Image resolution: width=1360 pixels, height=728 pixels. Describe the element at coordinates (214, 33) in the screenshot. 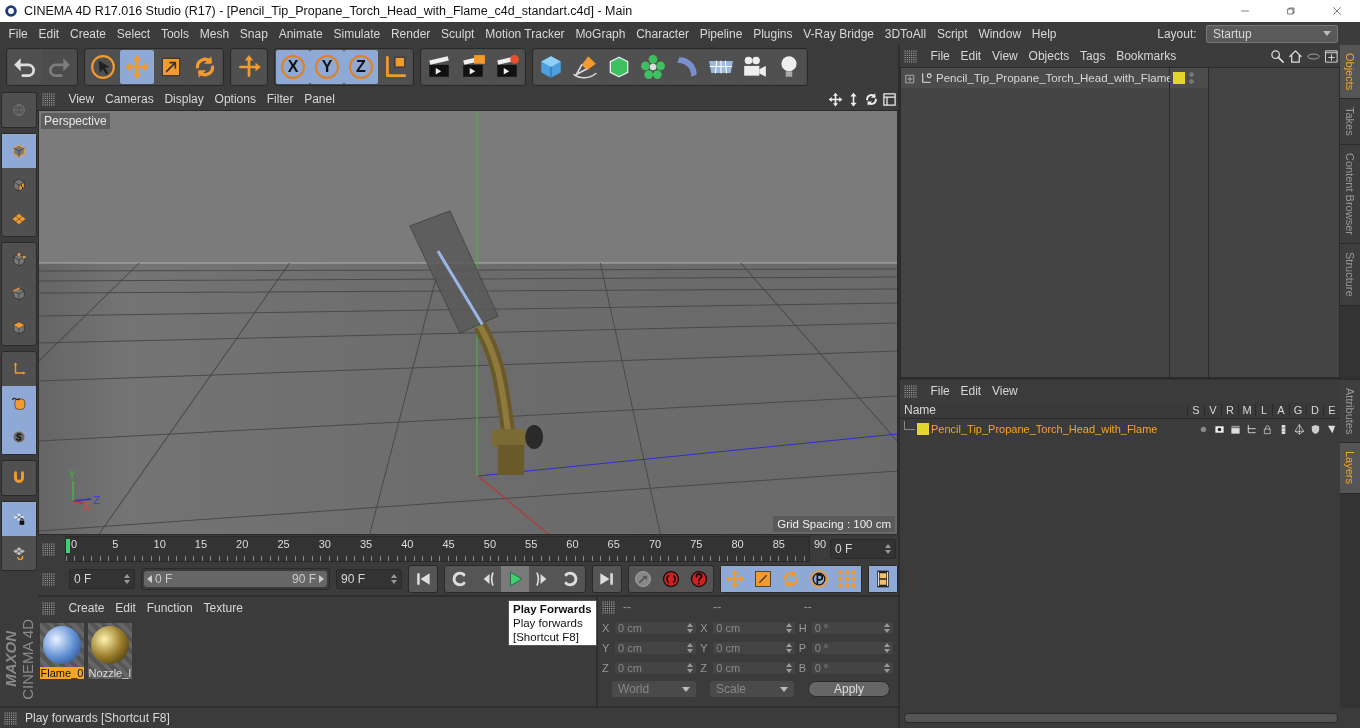

I see `menu-item: Mesh` at that location.